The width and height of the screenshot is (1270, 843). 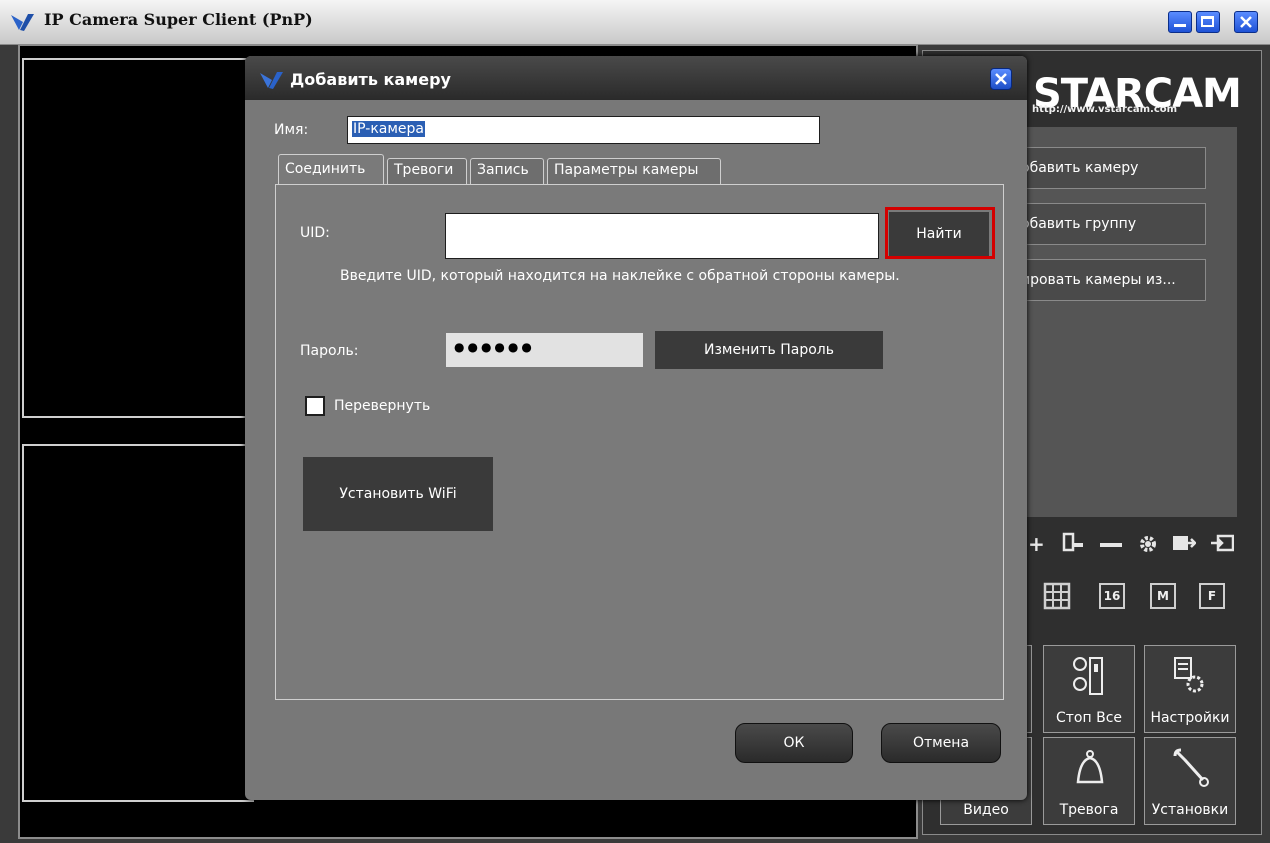 I want to click on add-group-button: обавить группу, so click(x=1103, y=224).